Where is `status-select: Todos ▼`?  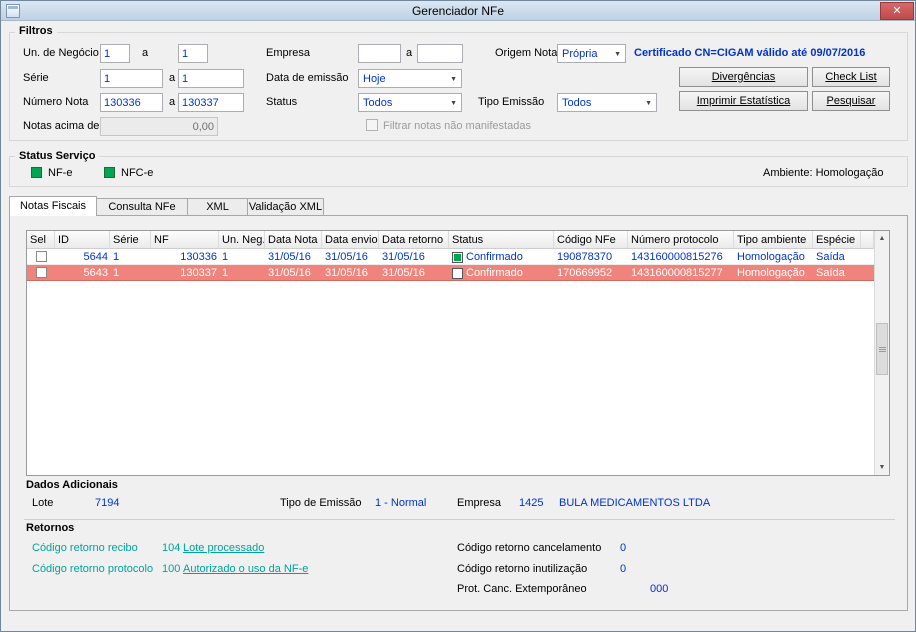
status-select: Todos ▼ is located at coordinates (410, 102).